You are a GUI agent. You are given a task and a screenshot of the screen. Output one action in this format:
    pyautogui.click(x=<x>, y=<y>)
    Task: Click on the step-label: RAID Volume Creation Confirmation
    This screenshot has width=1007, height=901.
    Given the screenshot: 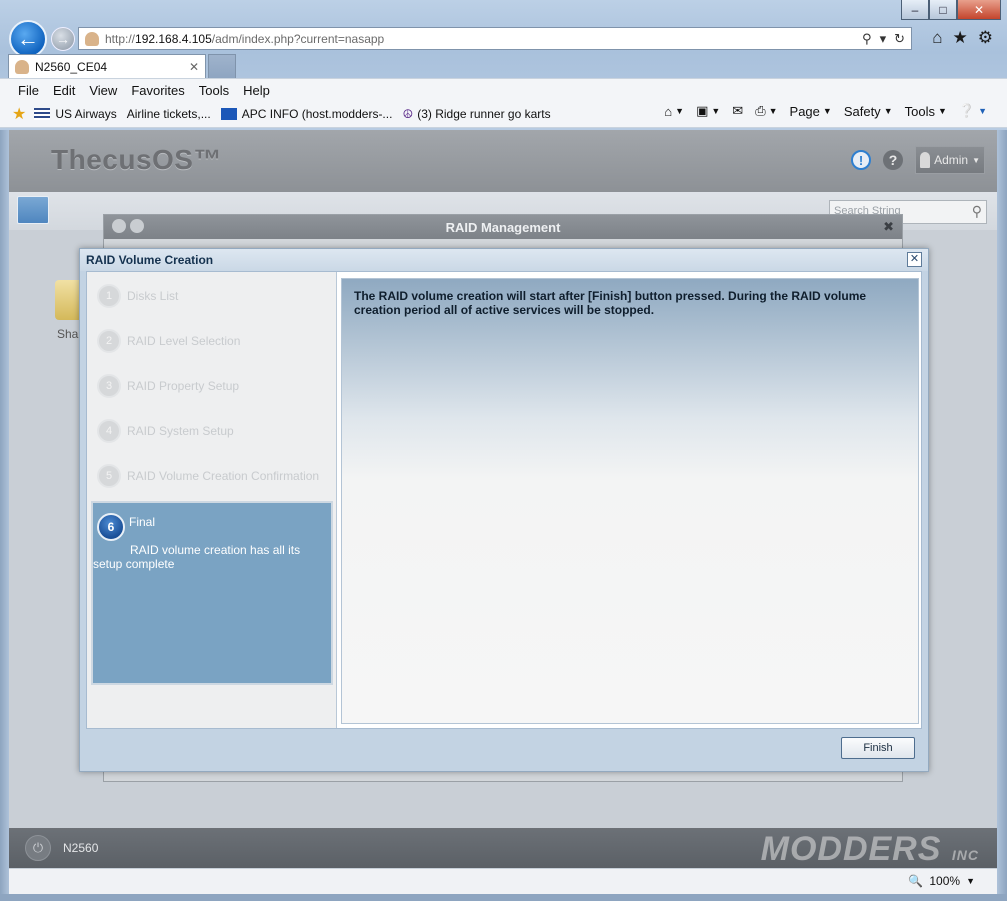 What is the action you would take?
    pyautogui.click(x=223, y=476)
    